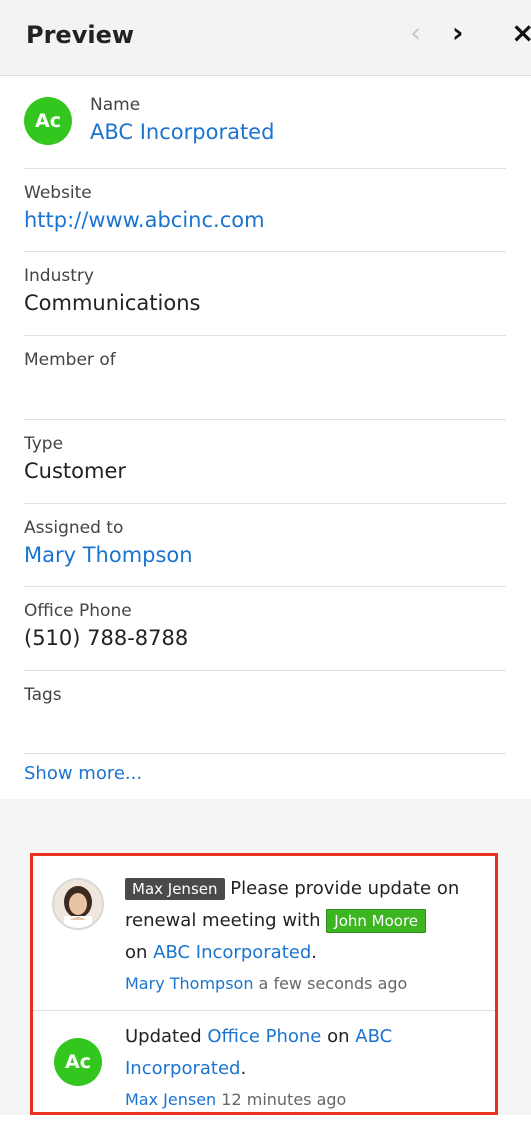 This screenshot has height=1121, width=531. I want to click on preview-title: Preview, so click(80, 35).